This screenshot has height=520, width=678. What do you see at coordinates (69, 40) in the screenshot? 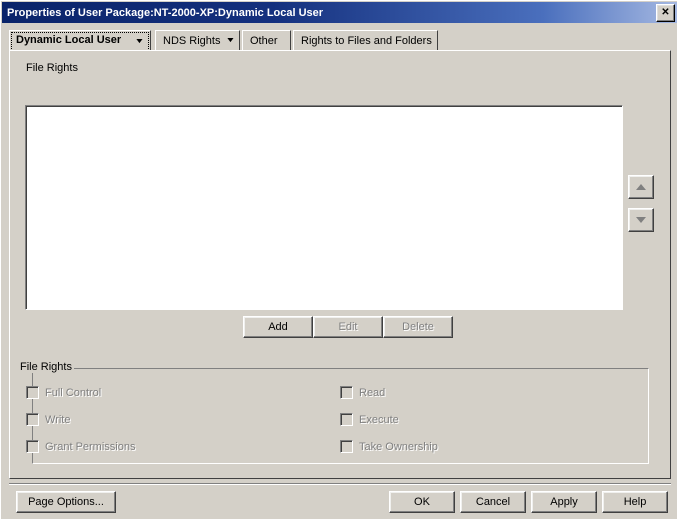
I see `tab-active-label: Dynamic Local User` at bounding box center [69, 40].